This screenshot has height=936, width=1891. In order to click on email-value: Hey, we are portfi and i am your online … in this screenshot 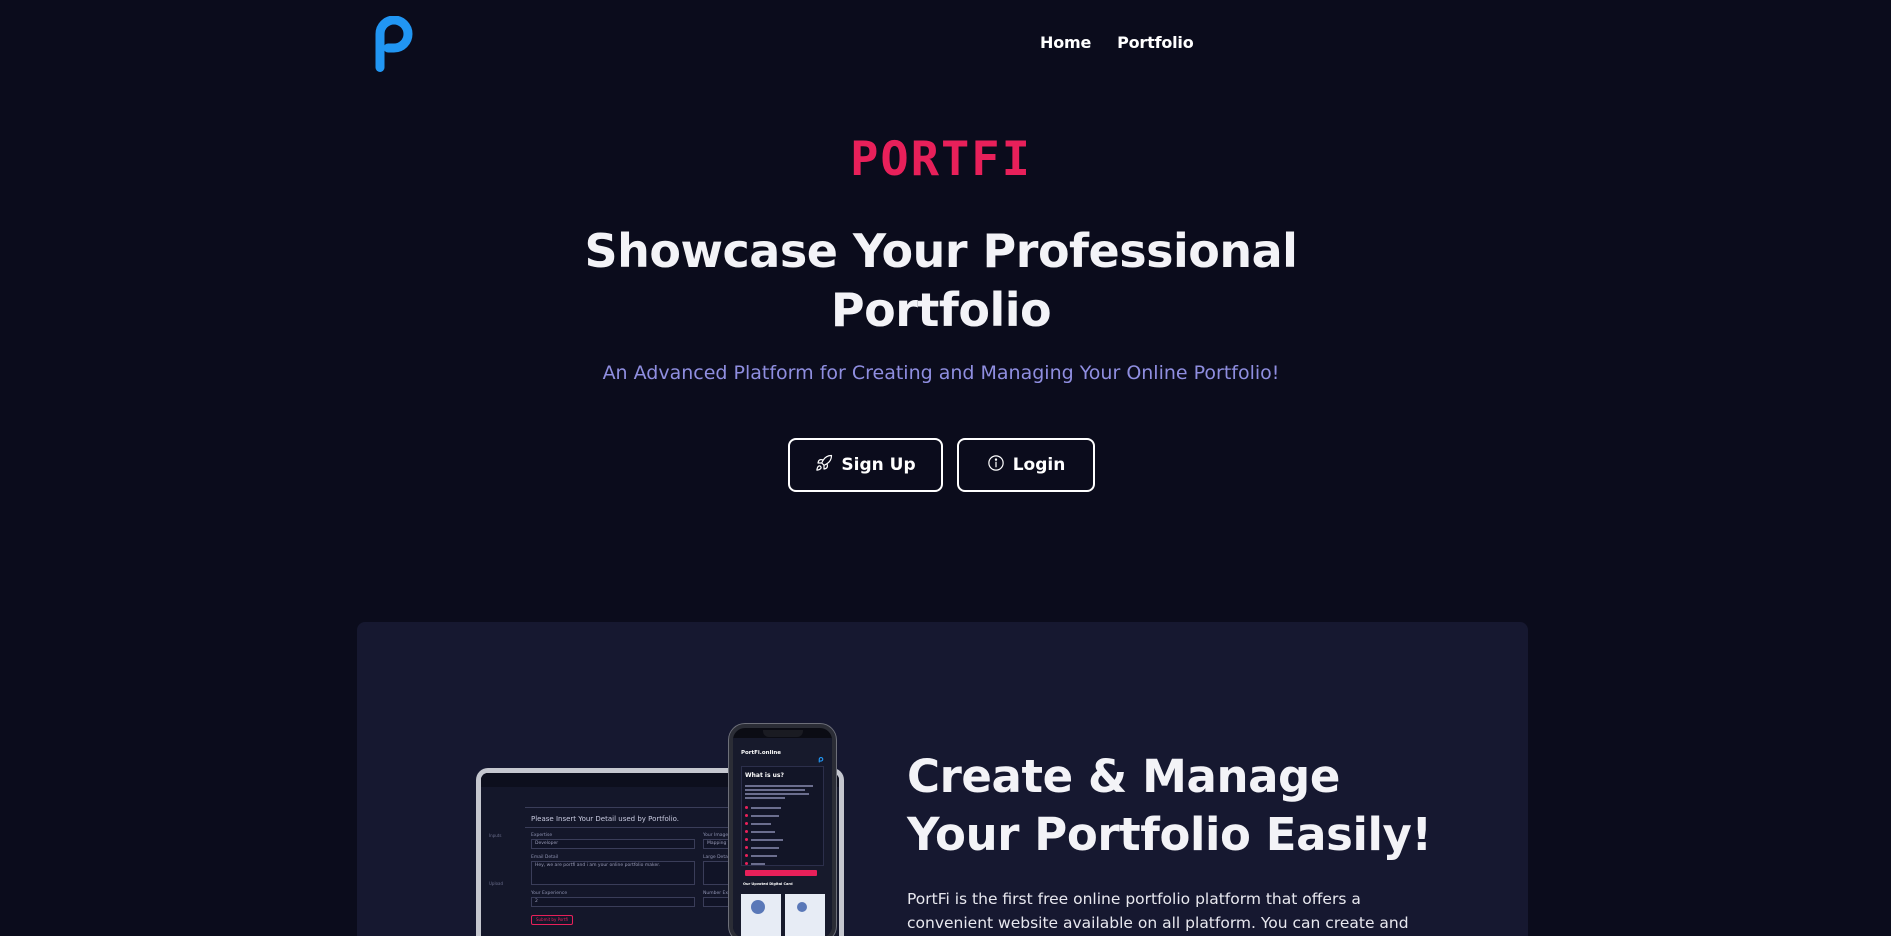, I will do `click(598, 865)`.